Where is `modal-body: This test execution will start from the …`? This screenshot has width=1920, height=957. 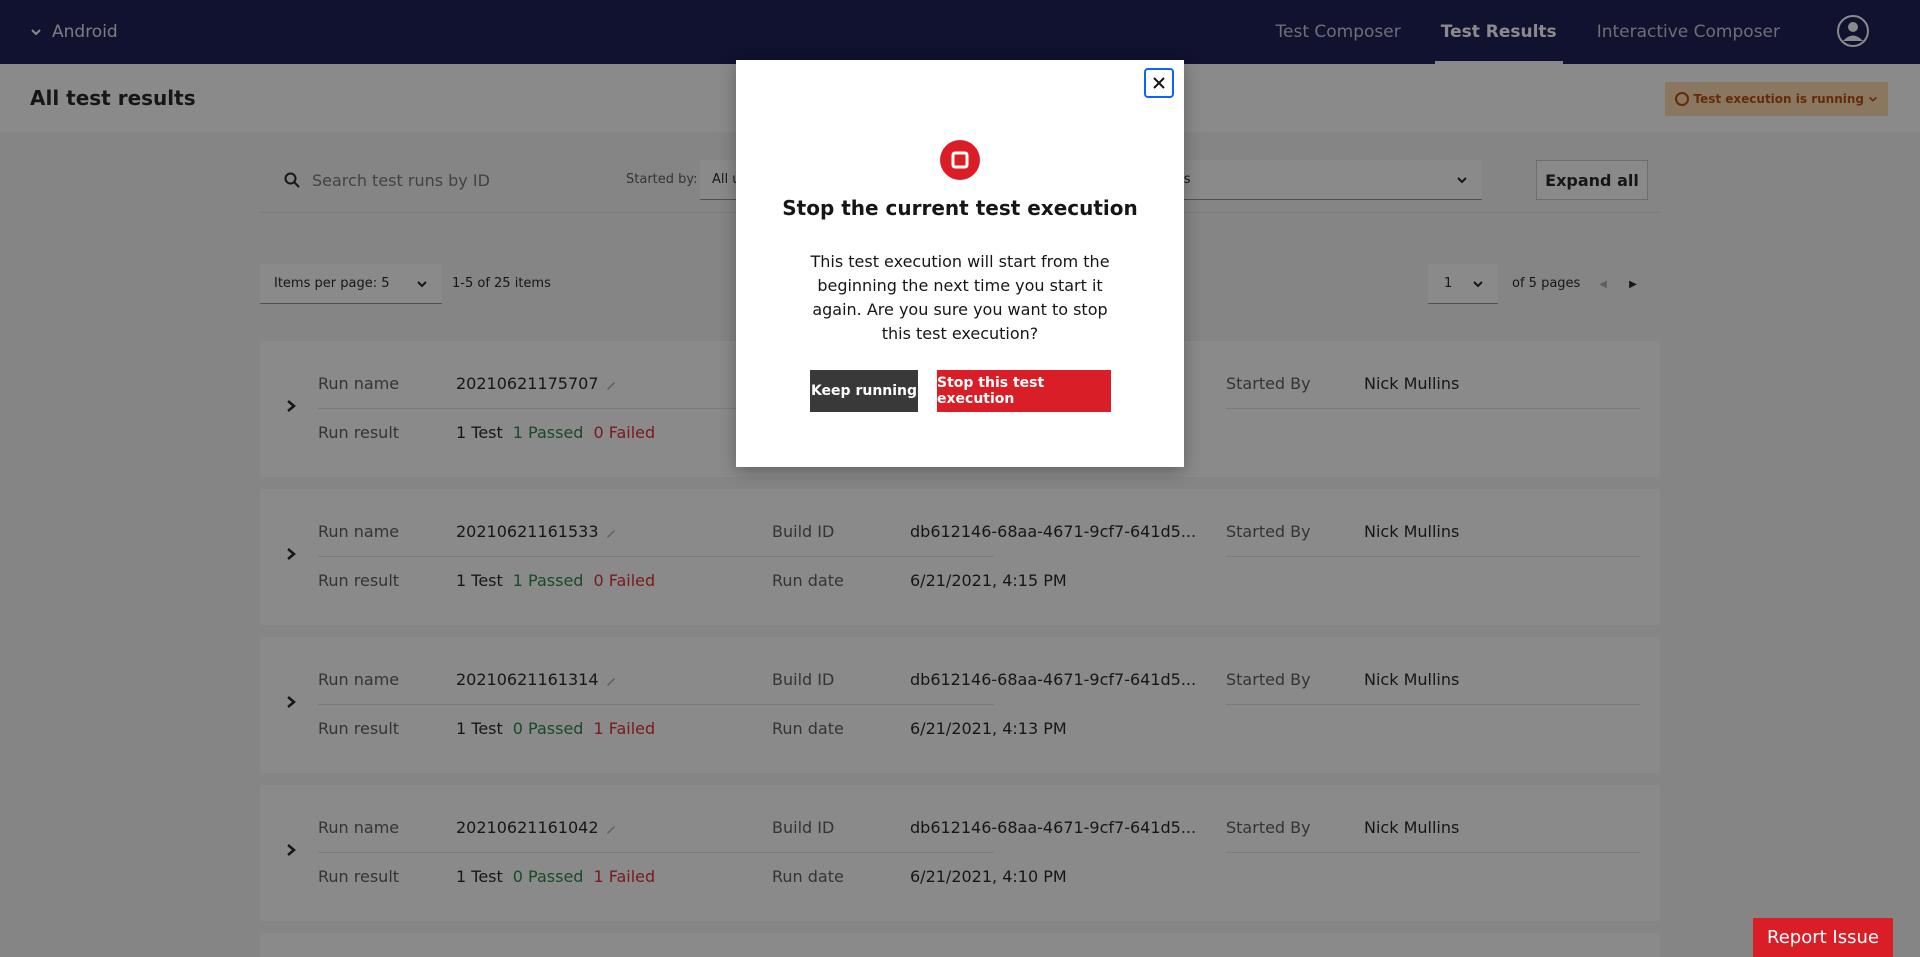 modal-body: This test execution will start from the … is located at coordinates (960, 297).